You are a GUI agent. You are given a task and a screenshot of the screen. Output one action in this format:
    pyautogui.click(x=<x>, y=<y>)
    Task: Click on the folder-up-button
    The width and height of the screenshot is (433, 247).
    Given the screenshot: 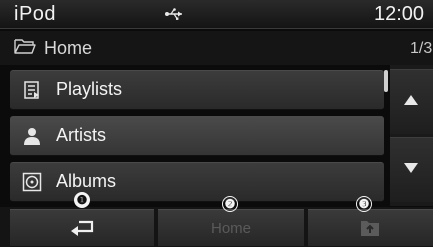 What is the action you would take?
    pyautogui.click(x=370, y=227)
    